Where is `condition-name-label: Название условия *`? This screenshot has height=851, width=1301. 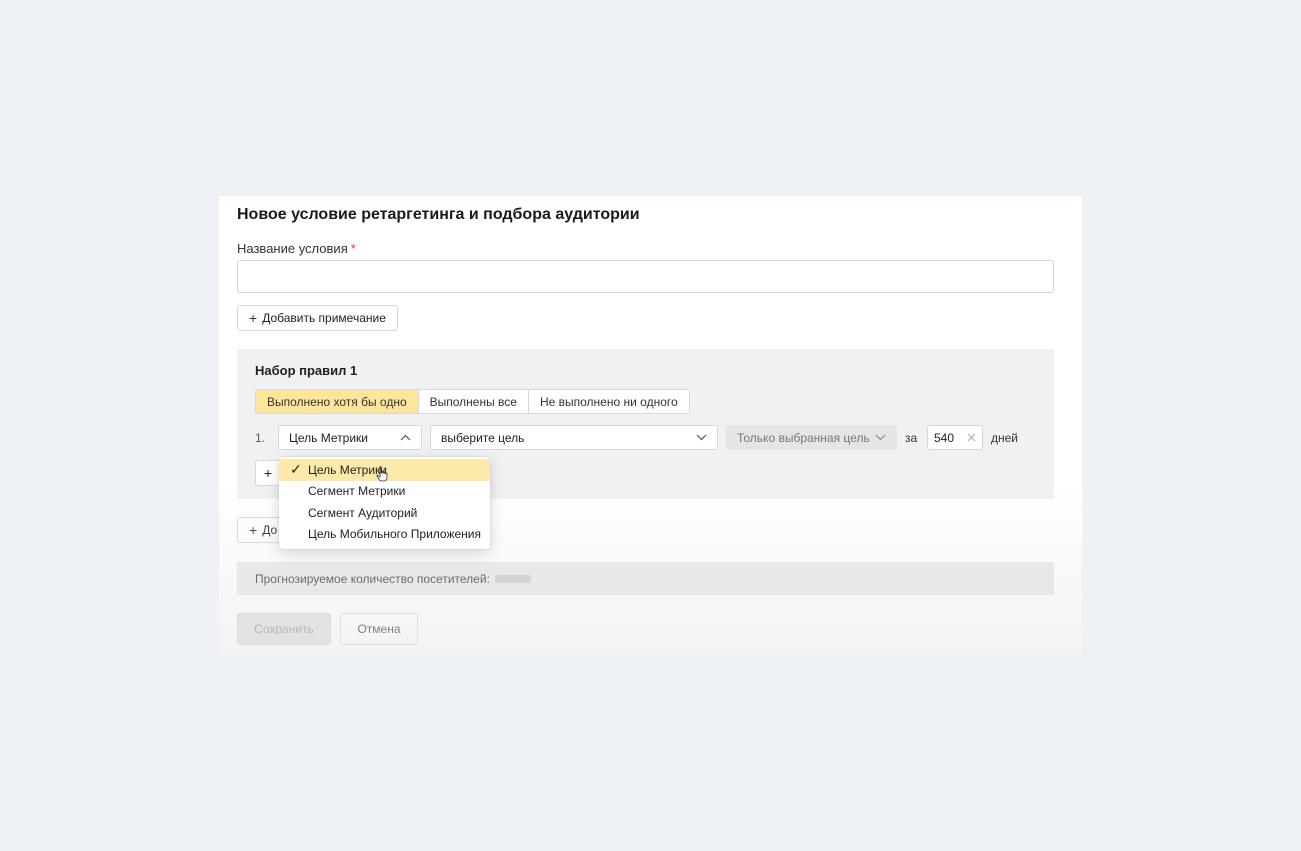
condition-name-label: Название условия * is located at coordinates (296, 248).